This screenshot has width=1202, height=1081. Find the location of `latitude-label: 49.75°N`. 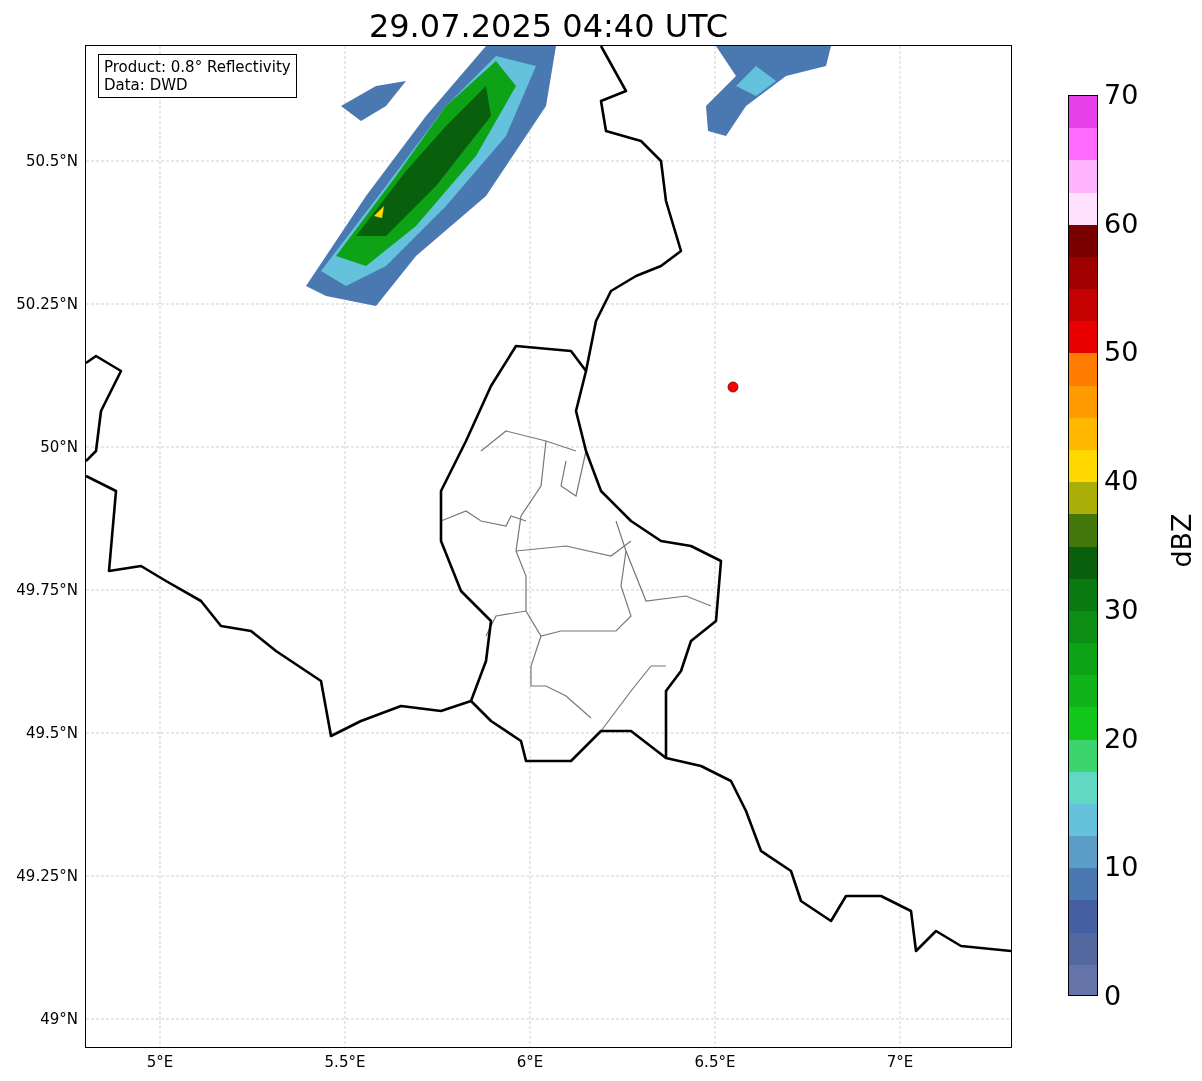

latitude-label: 49.75°N is located at coordinates (47, 590).